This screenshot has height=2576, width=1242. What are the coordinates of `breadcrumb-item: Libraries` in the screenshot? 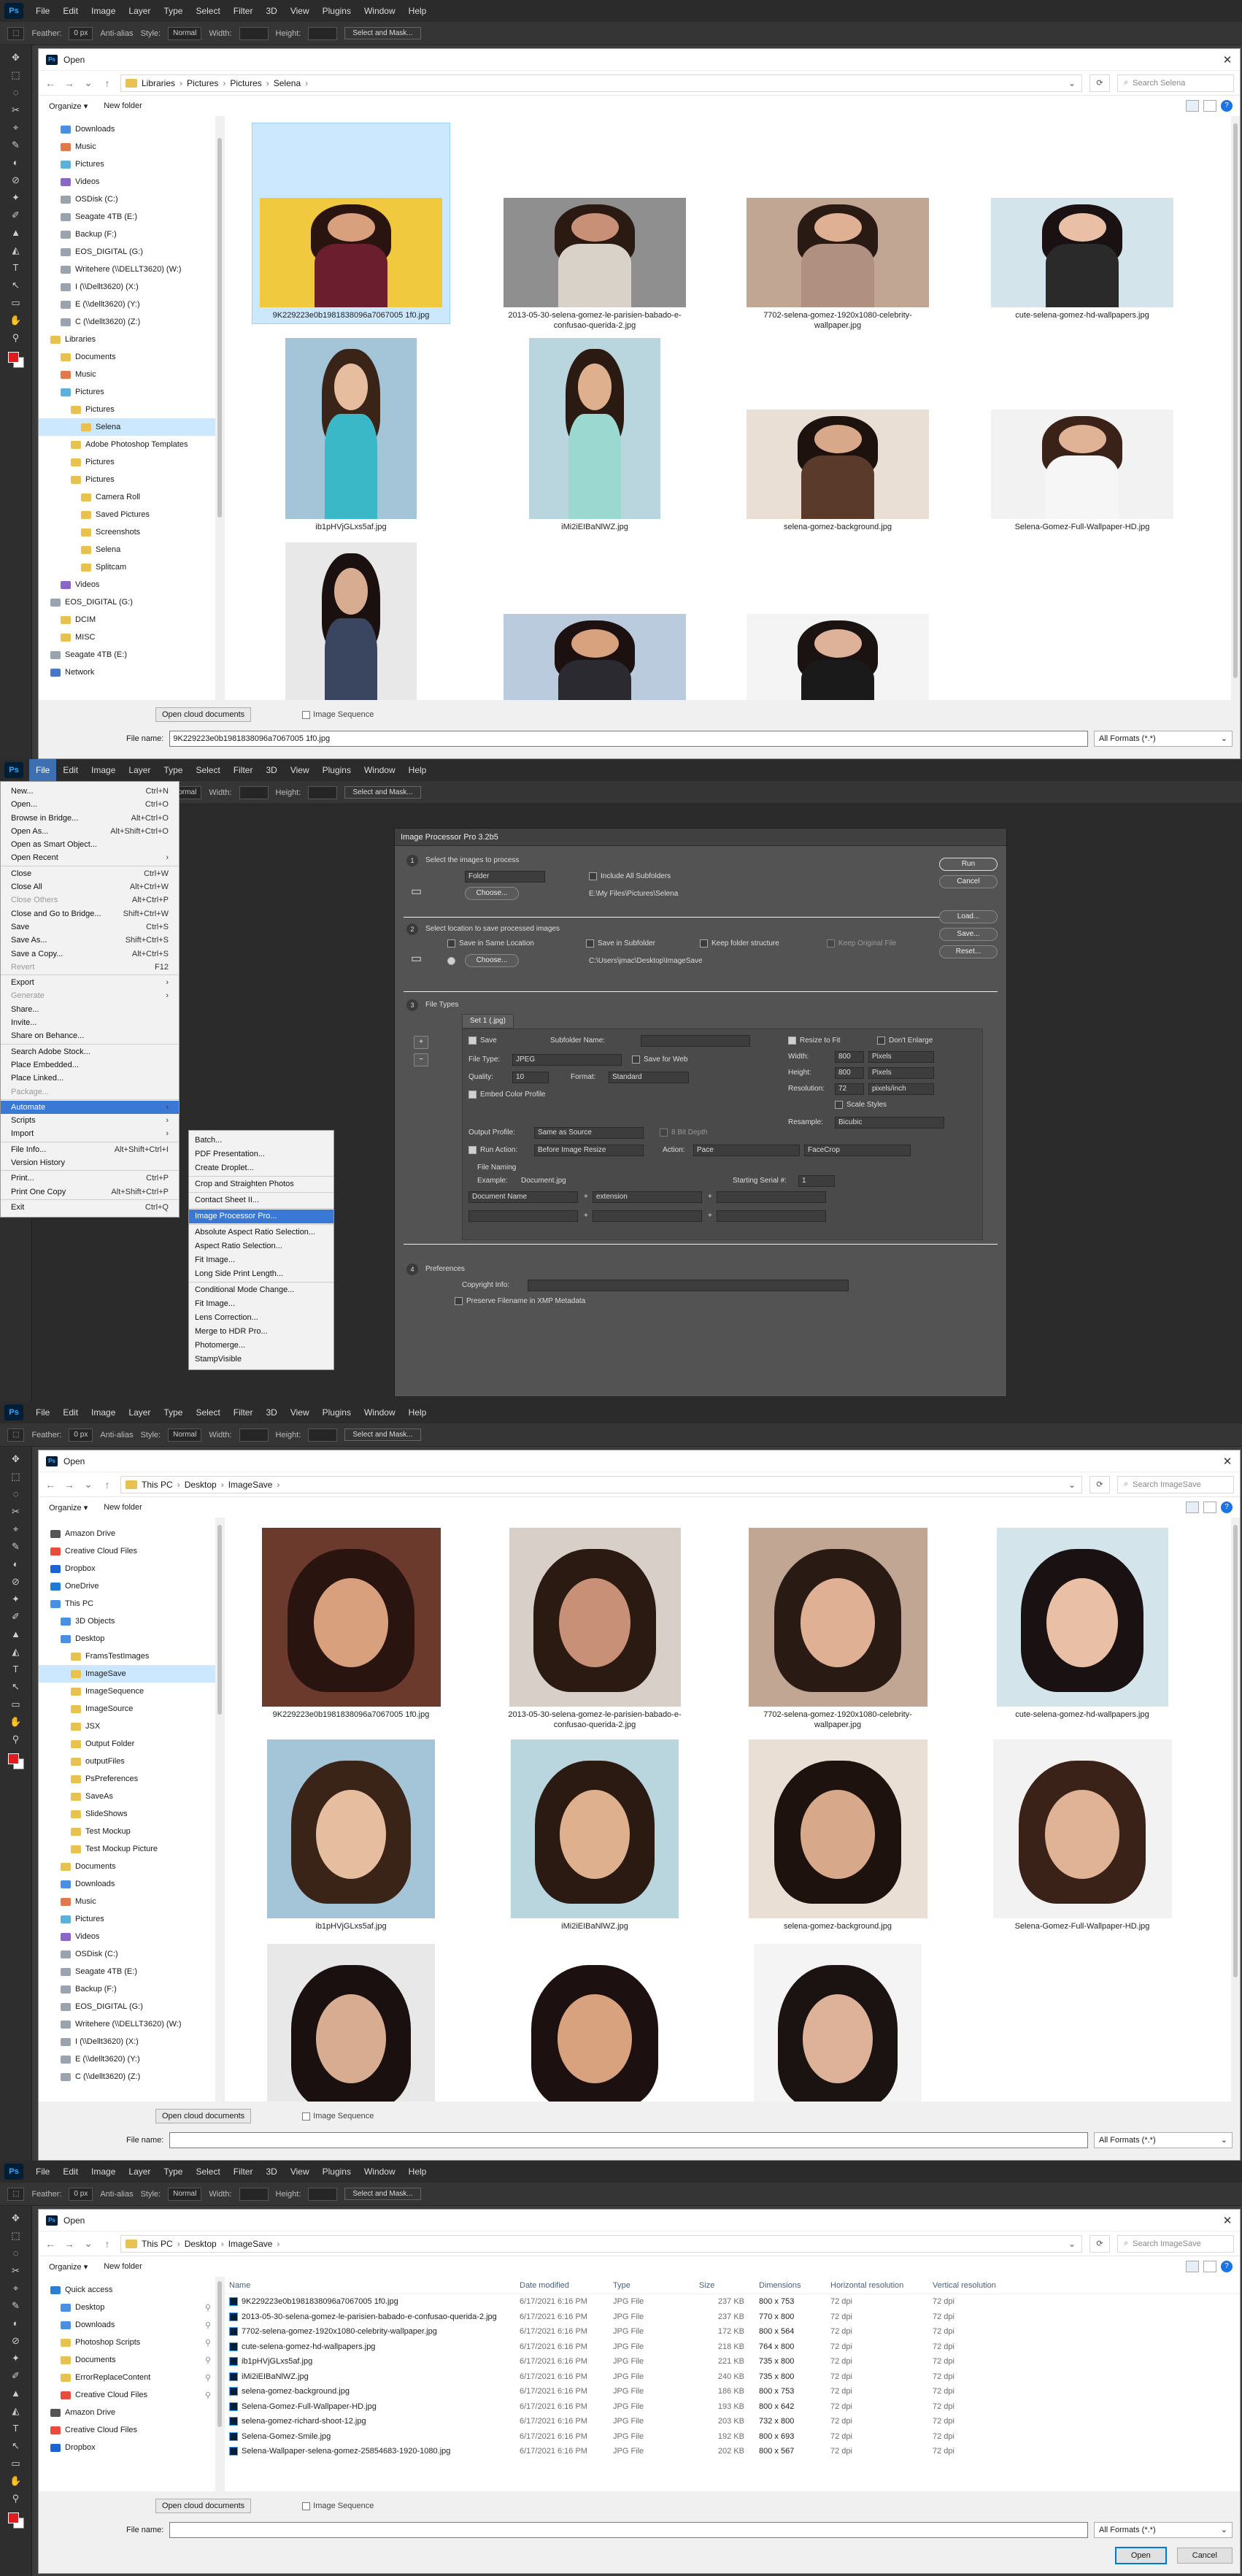 It's located at (158, 83).